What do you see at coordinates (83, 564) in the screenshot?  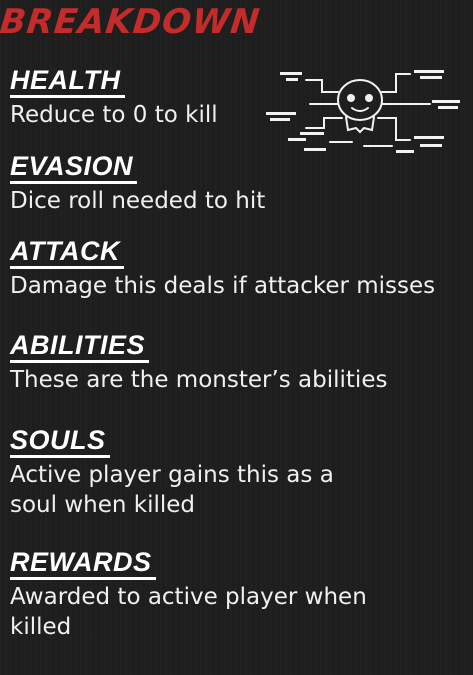 I see `entry-heading: REWARDS` at bounding box center [83, 564].